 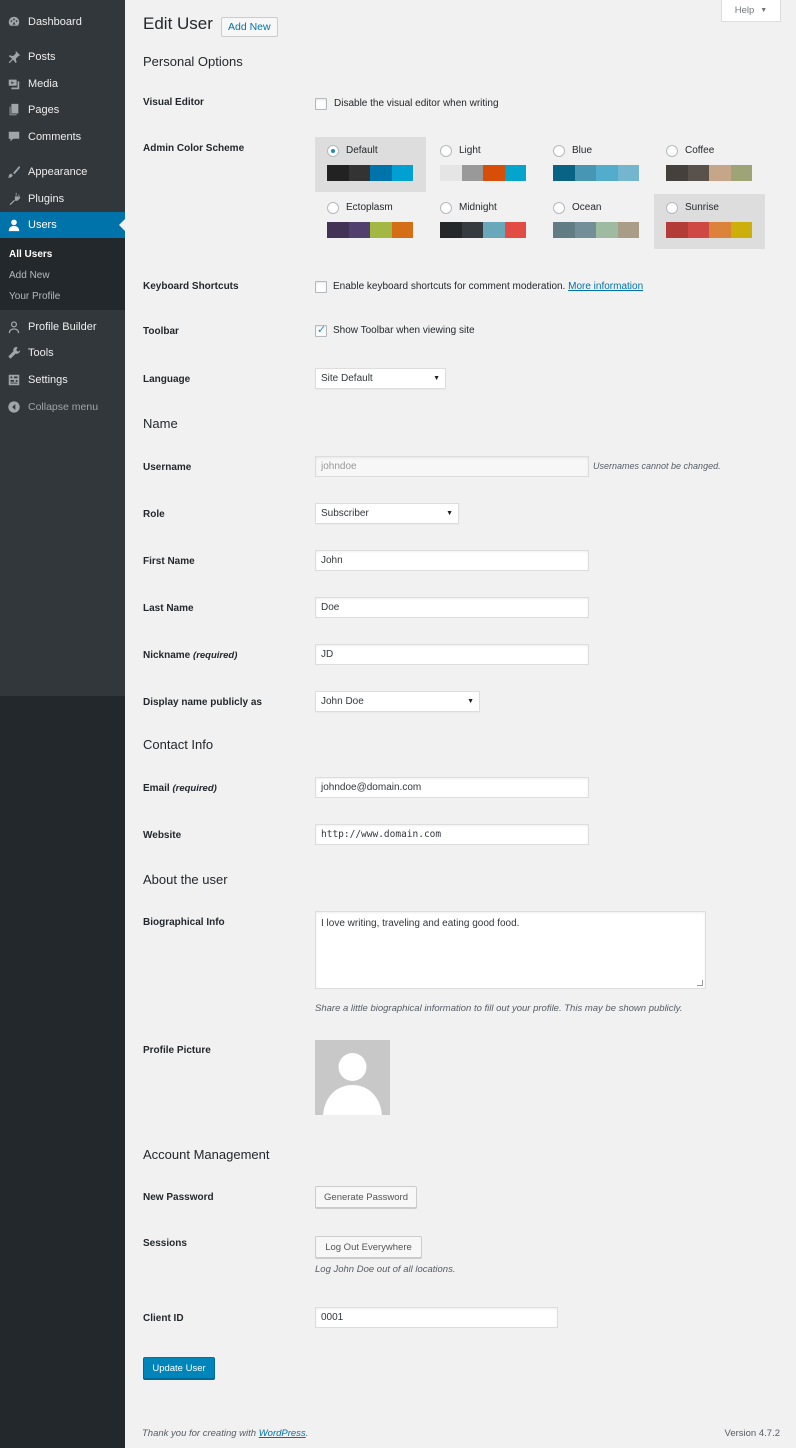 I want to click on section-account-management: Account Management, so click(x=206, y=1154).